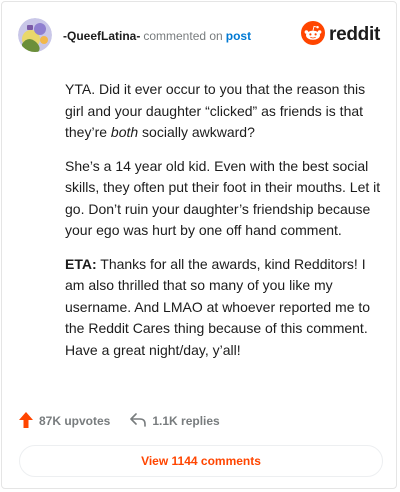  I want to click on upvotes-stat: 87K upvotes, so click(65, 421).